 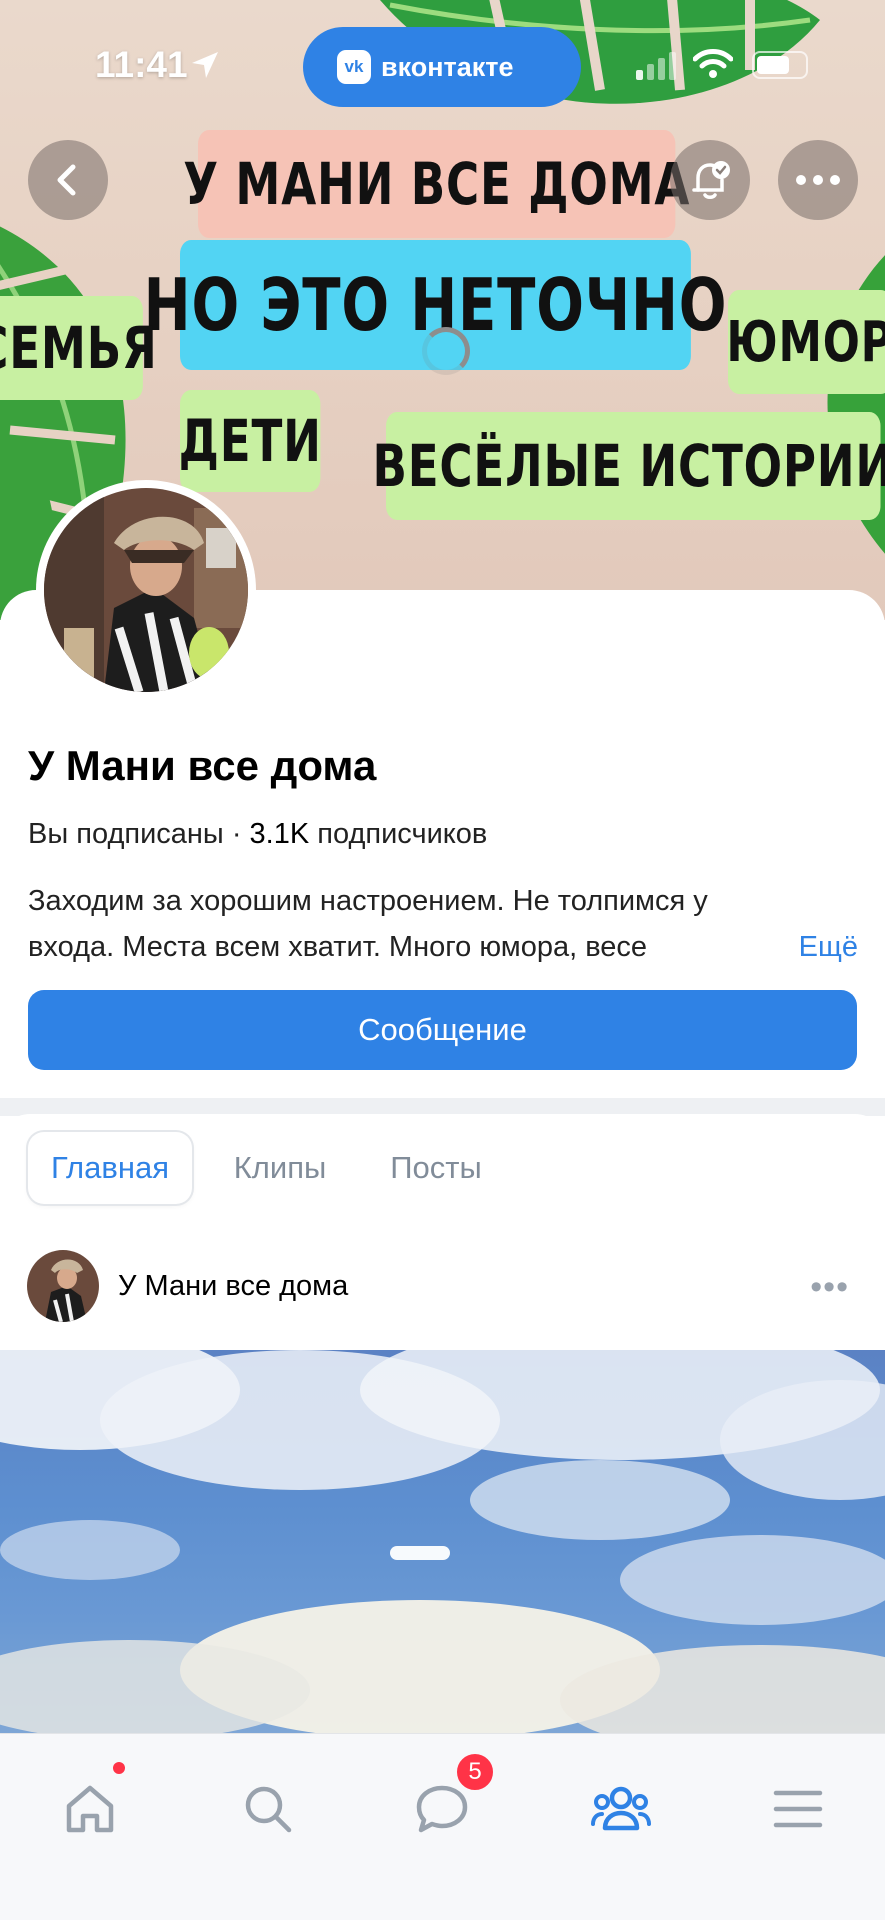 I want to click on cover-tag-text: ВЕСЁЛЫЕ ИСТОРИИ, so click(x=628, y=466).